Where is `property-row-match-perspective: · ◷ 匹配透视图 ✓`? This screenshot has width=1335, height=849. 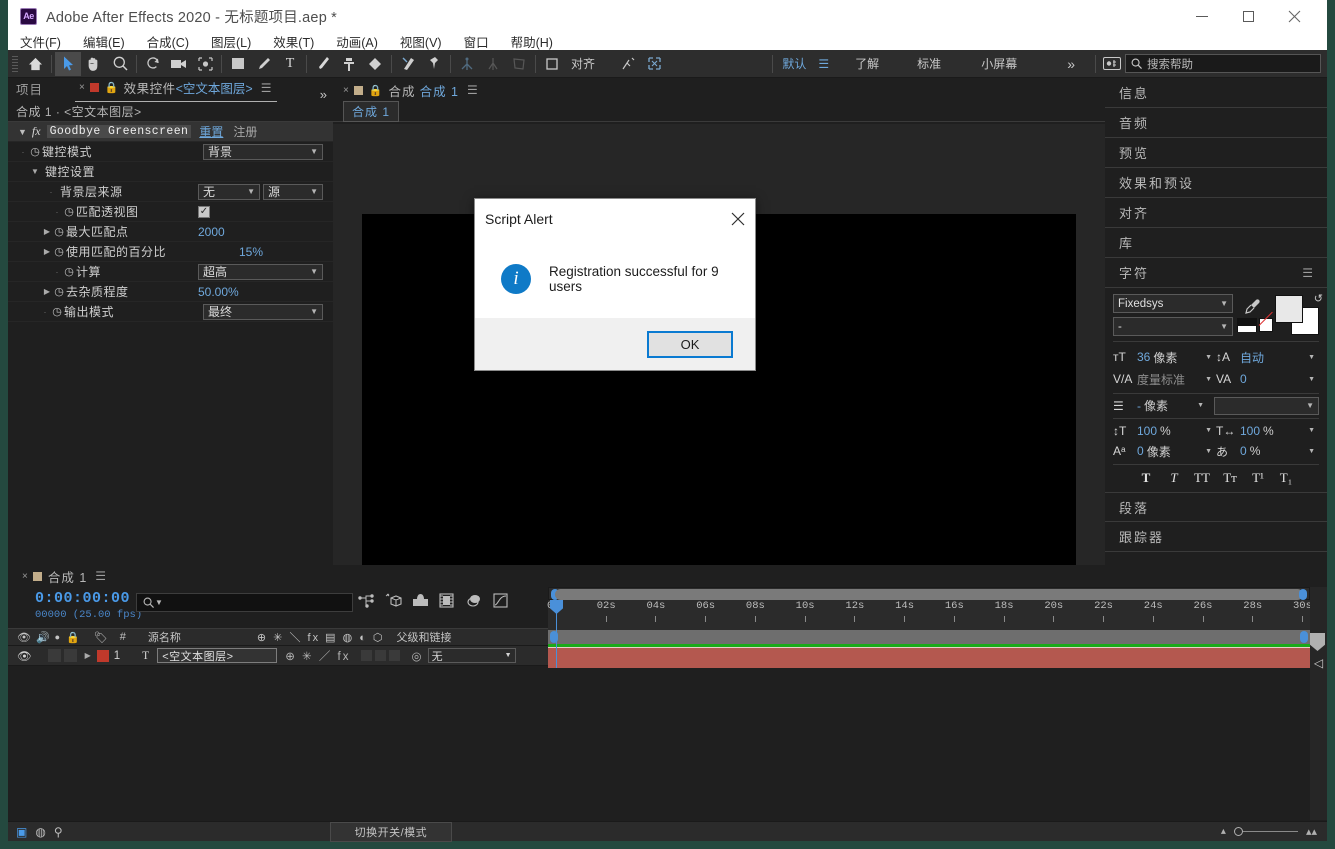 property-row-match-perspective: · ◷ 匹配透视图 ✓ is located at coordinates (170, 212).